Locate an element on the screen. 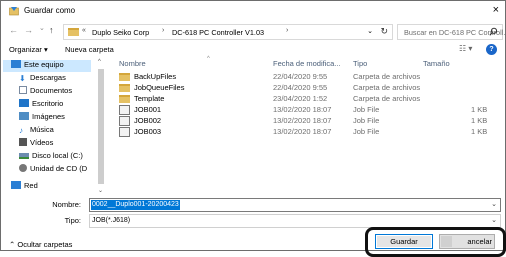  filename-dropdown-icon: ⌄ is located at coordinates (494, 204).